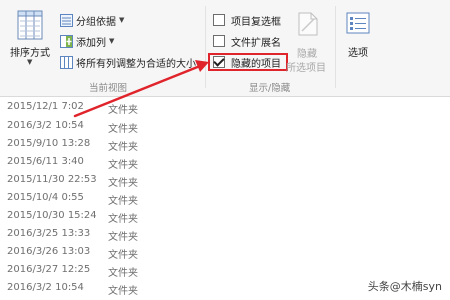  I want to click on sort-label: 排序方式, so click(30, 53).